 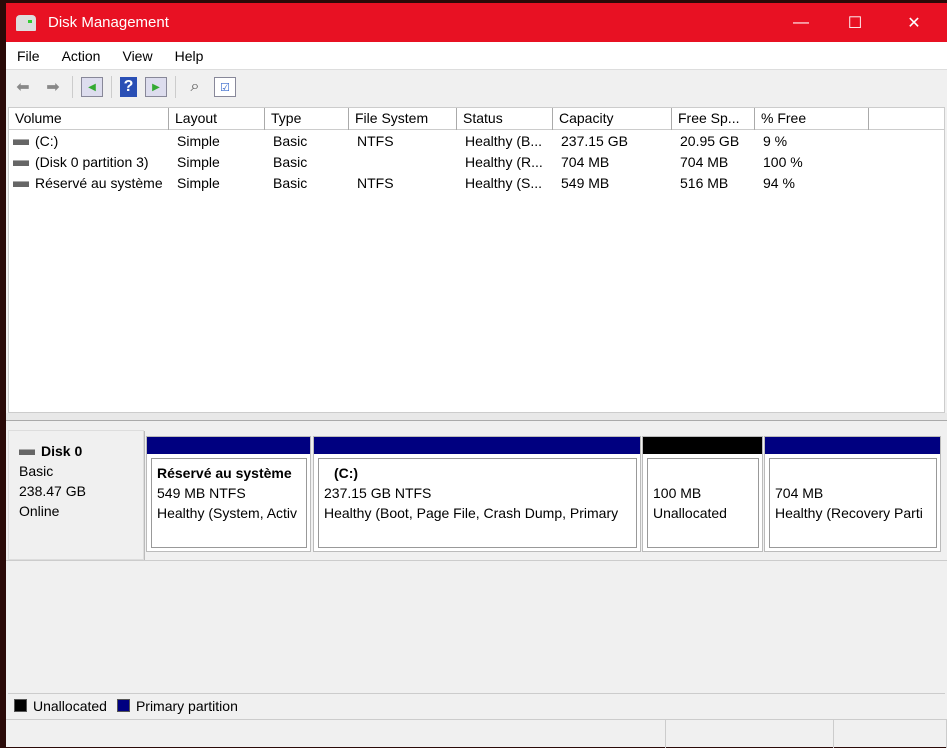 I want to click on cell-volume: (C:), so click(x=89, y=141).